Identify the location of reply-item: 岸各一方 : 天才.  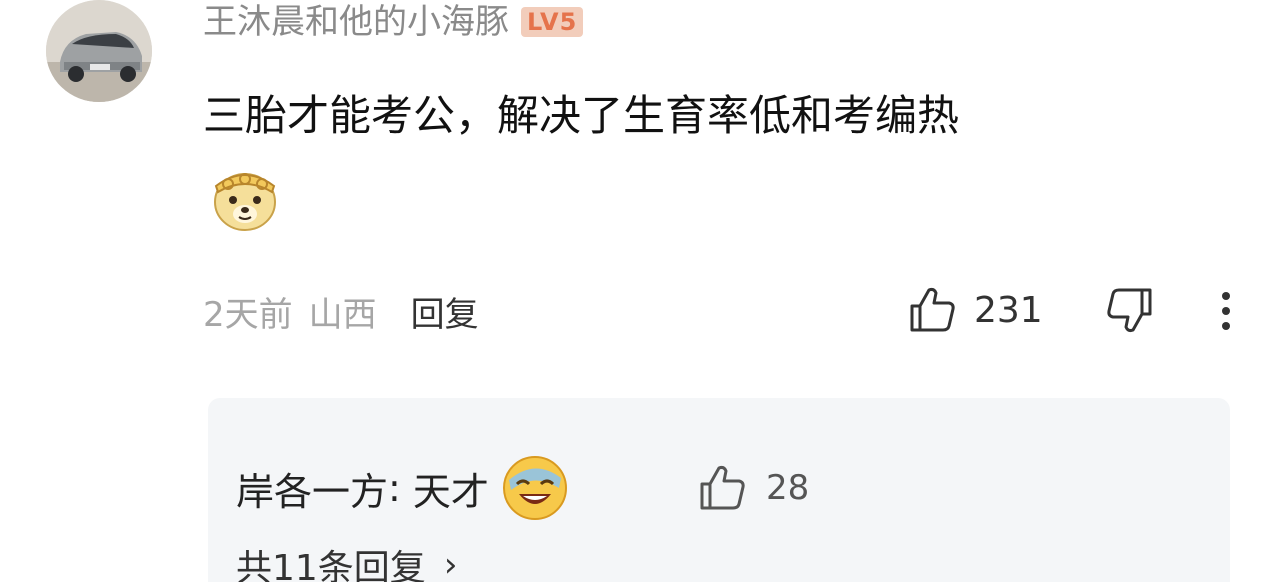
(402, 488).